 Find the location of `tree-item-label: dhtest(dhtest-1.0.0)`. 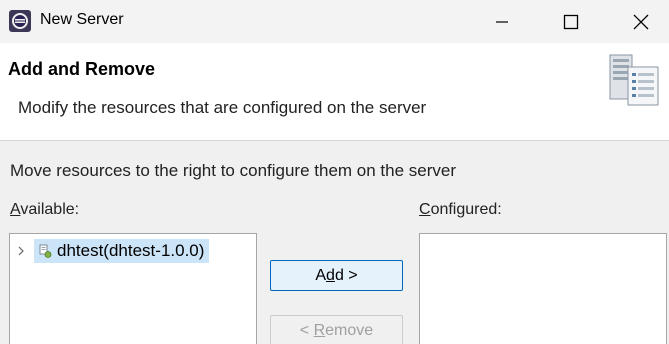

tree-item-label: dhtest(dhtest-1.0.0) is located at coordinates (131, 250).